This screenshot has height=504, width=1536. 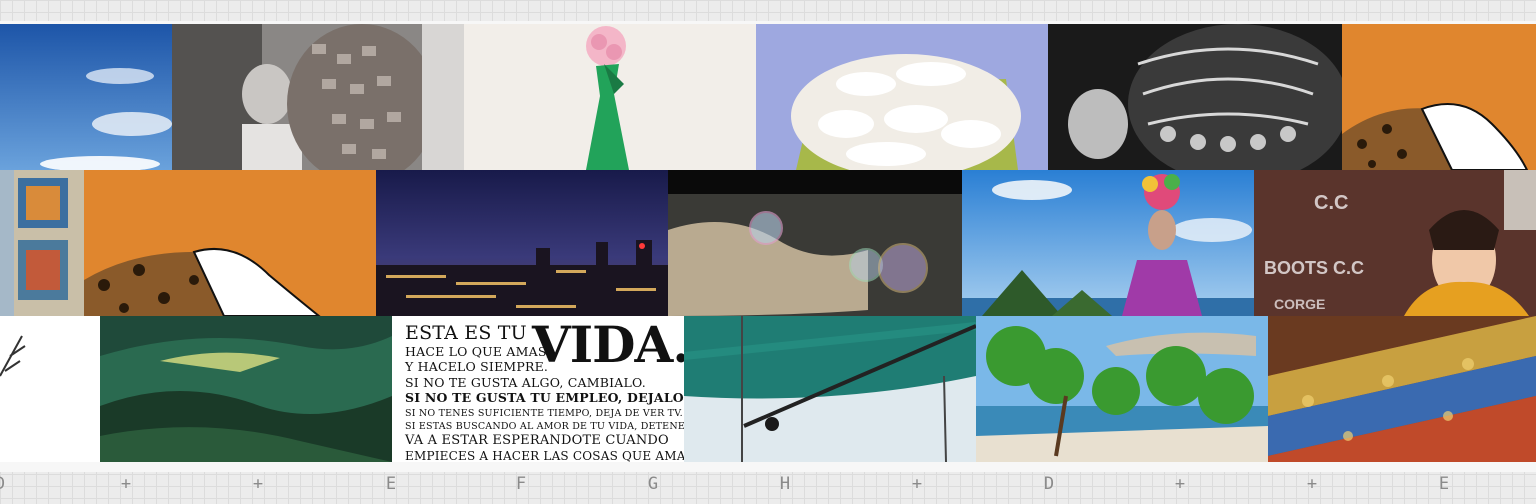 I want to click on image-tile-tropical-beach, so click(x=1122, y=389).